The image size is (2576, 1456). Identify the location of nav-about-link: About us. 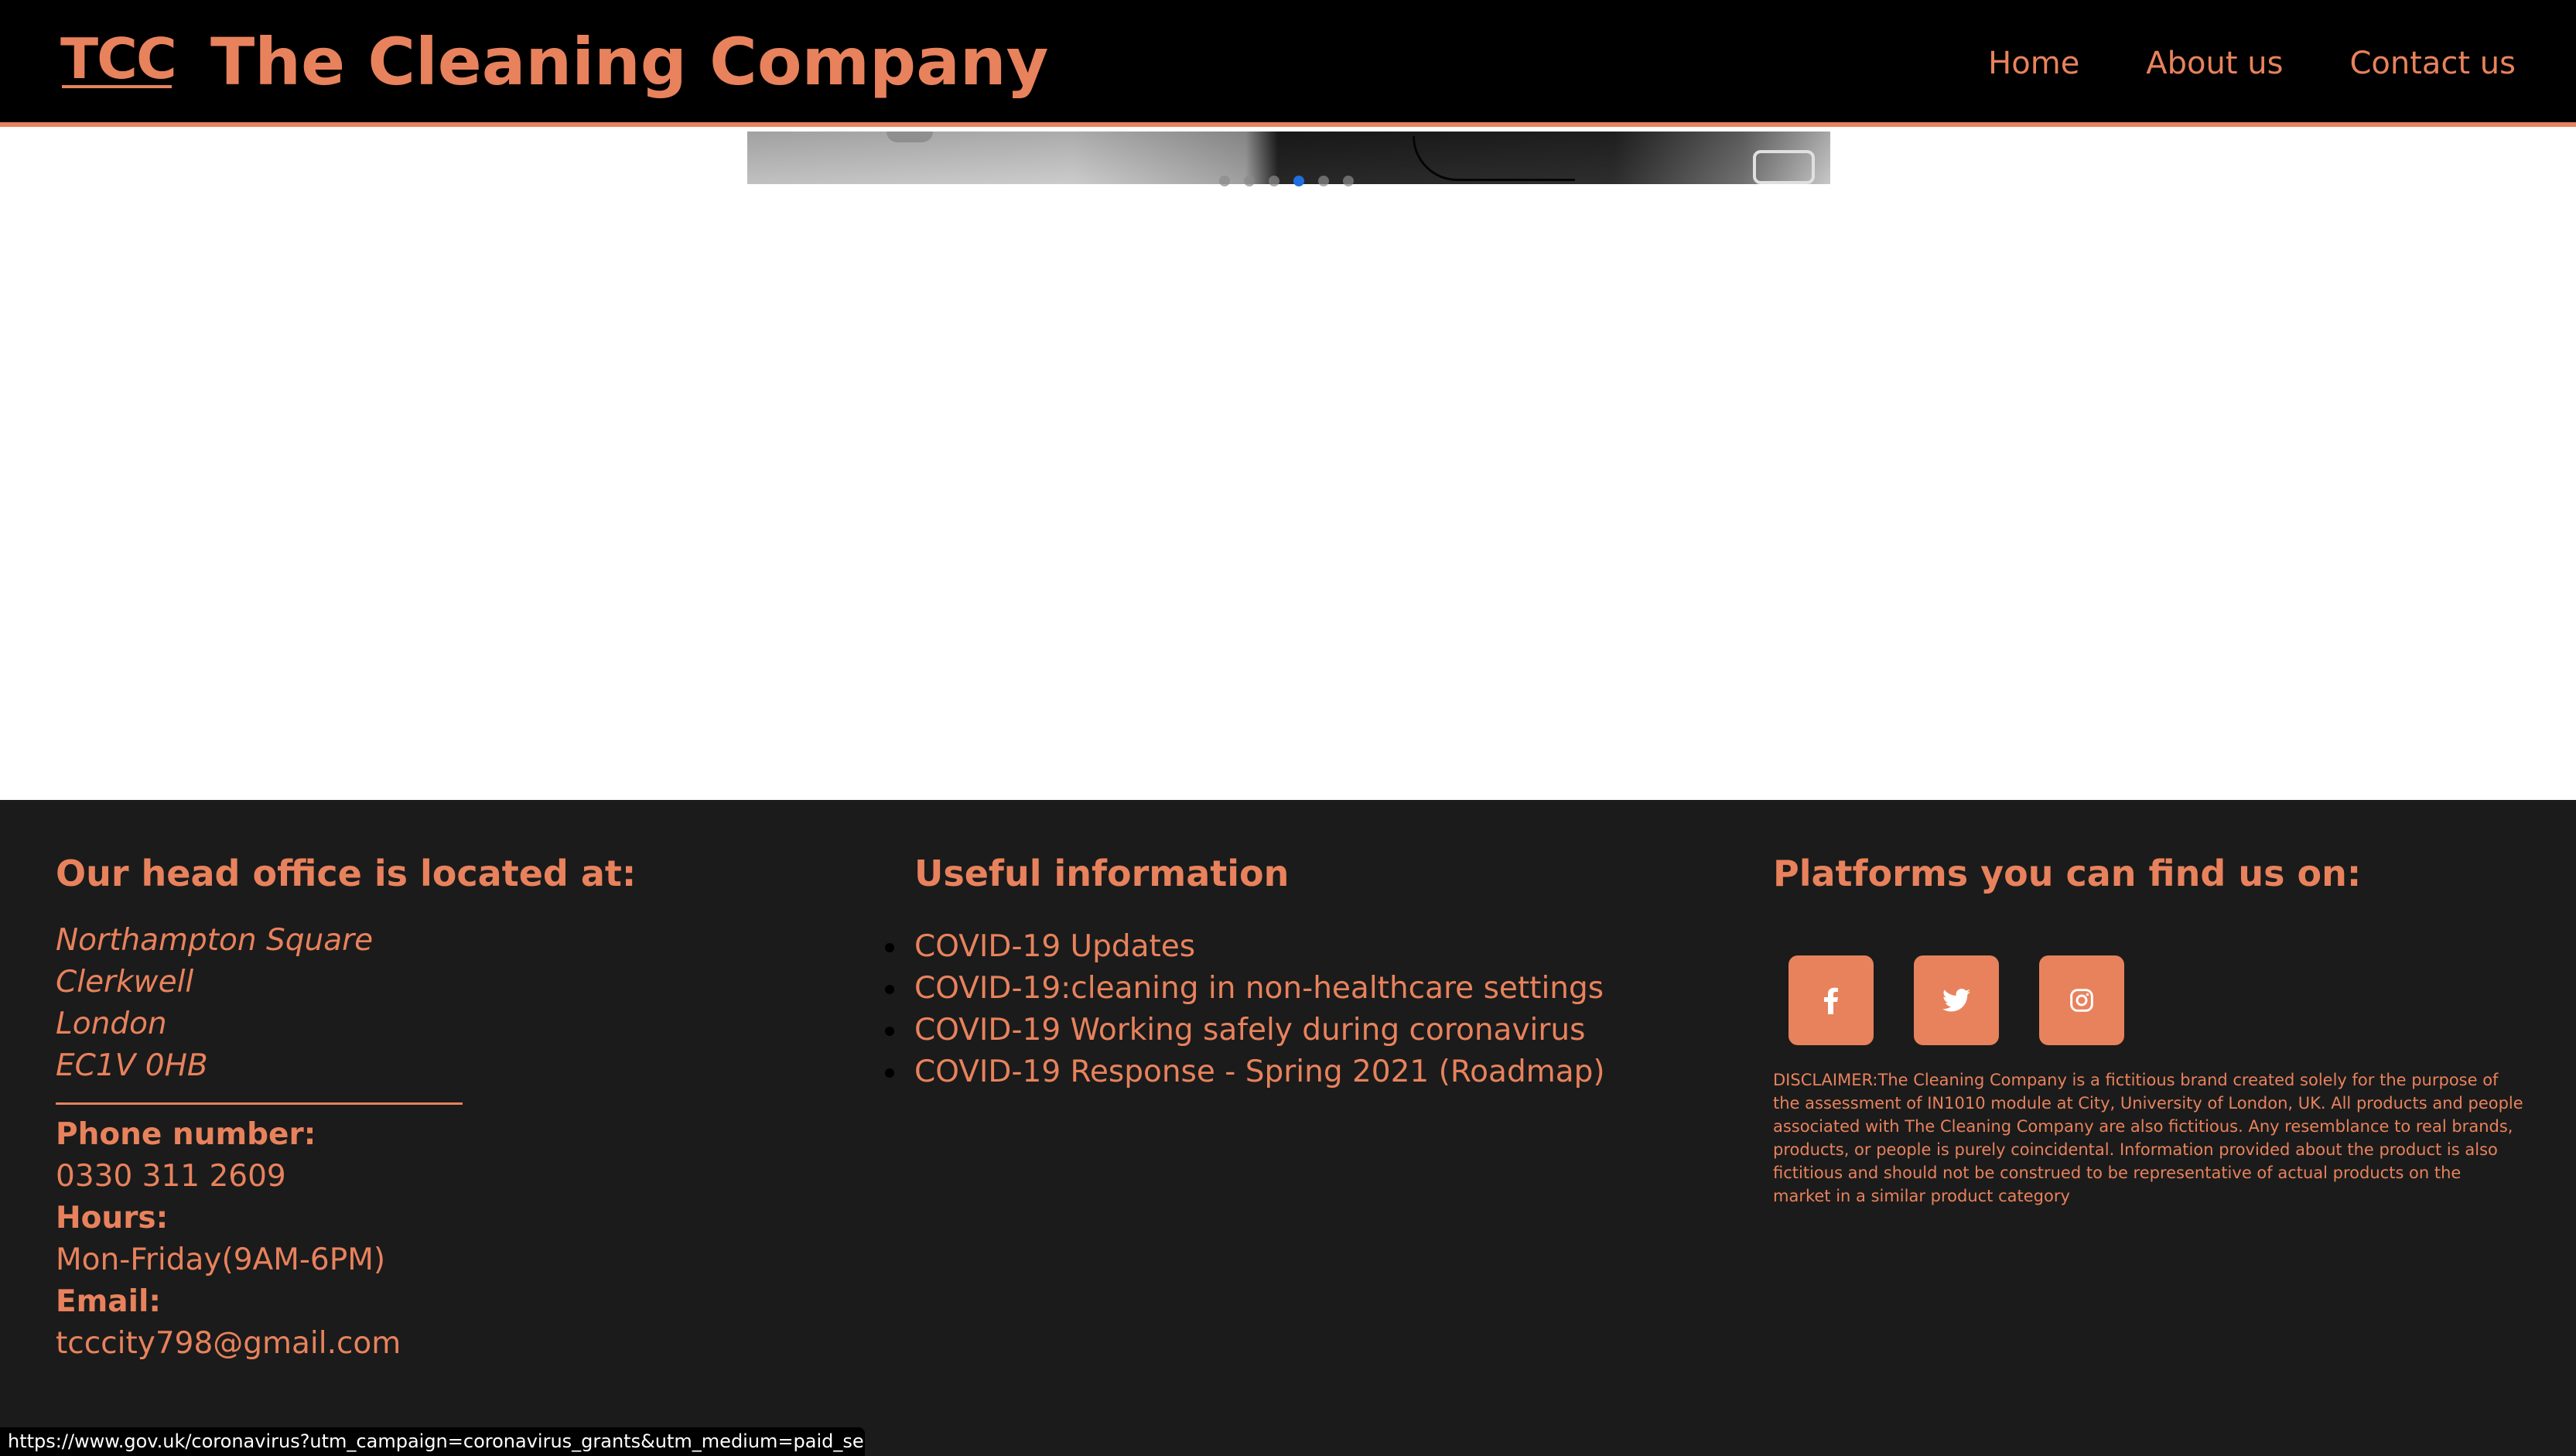
(2214, 63).